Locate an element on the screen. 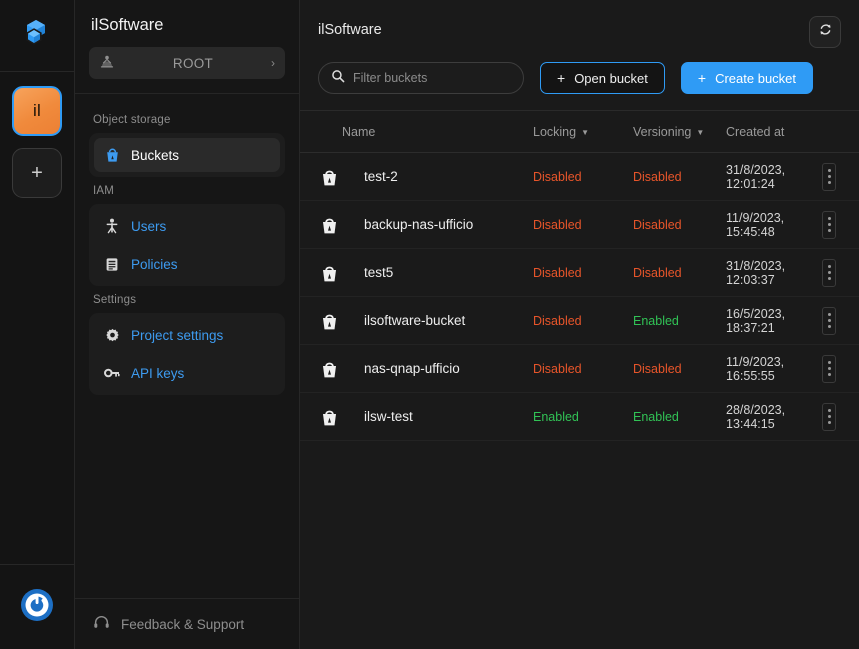 The width and height of the screenshot is (859, 649). left-rail: il + is located at coordinates (37, 324).